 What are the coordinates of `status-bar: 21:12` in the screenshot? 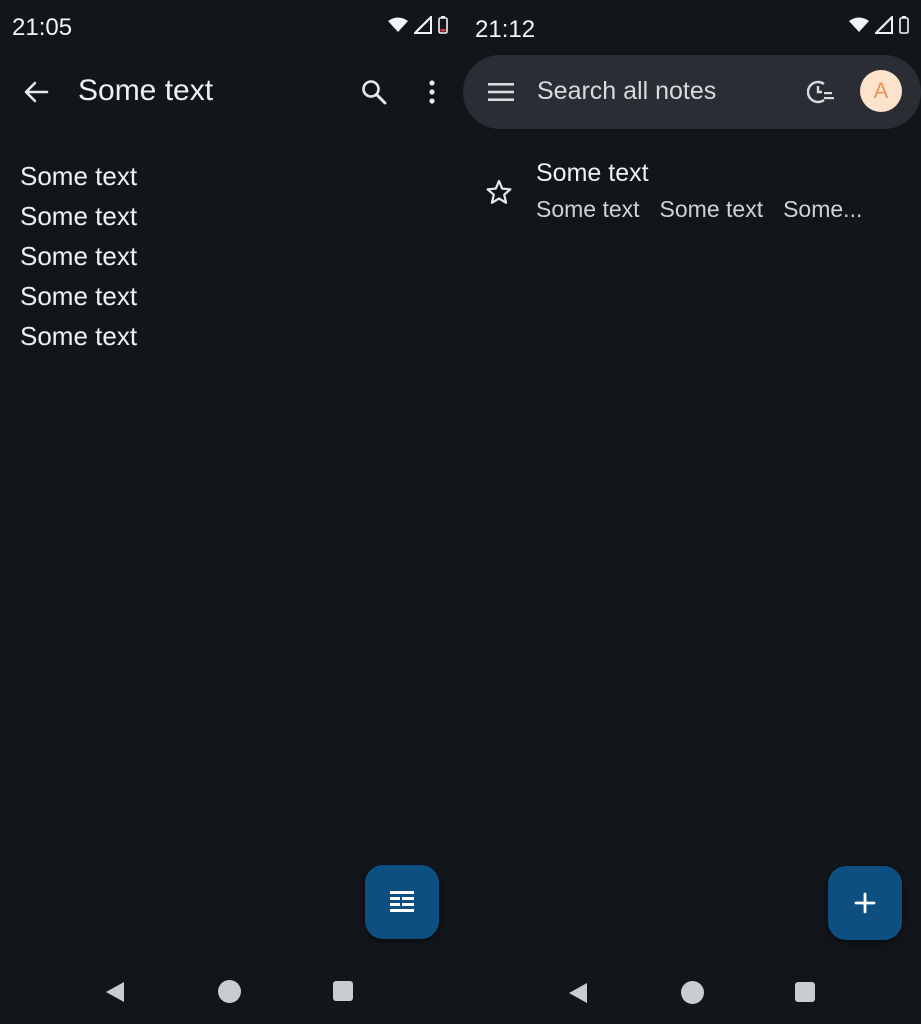 It's located at (691, 28).